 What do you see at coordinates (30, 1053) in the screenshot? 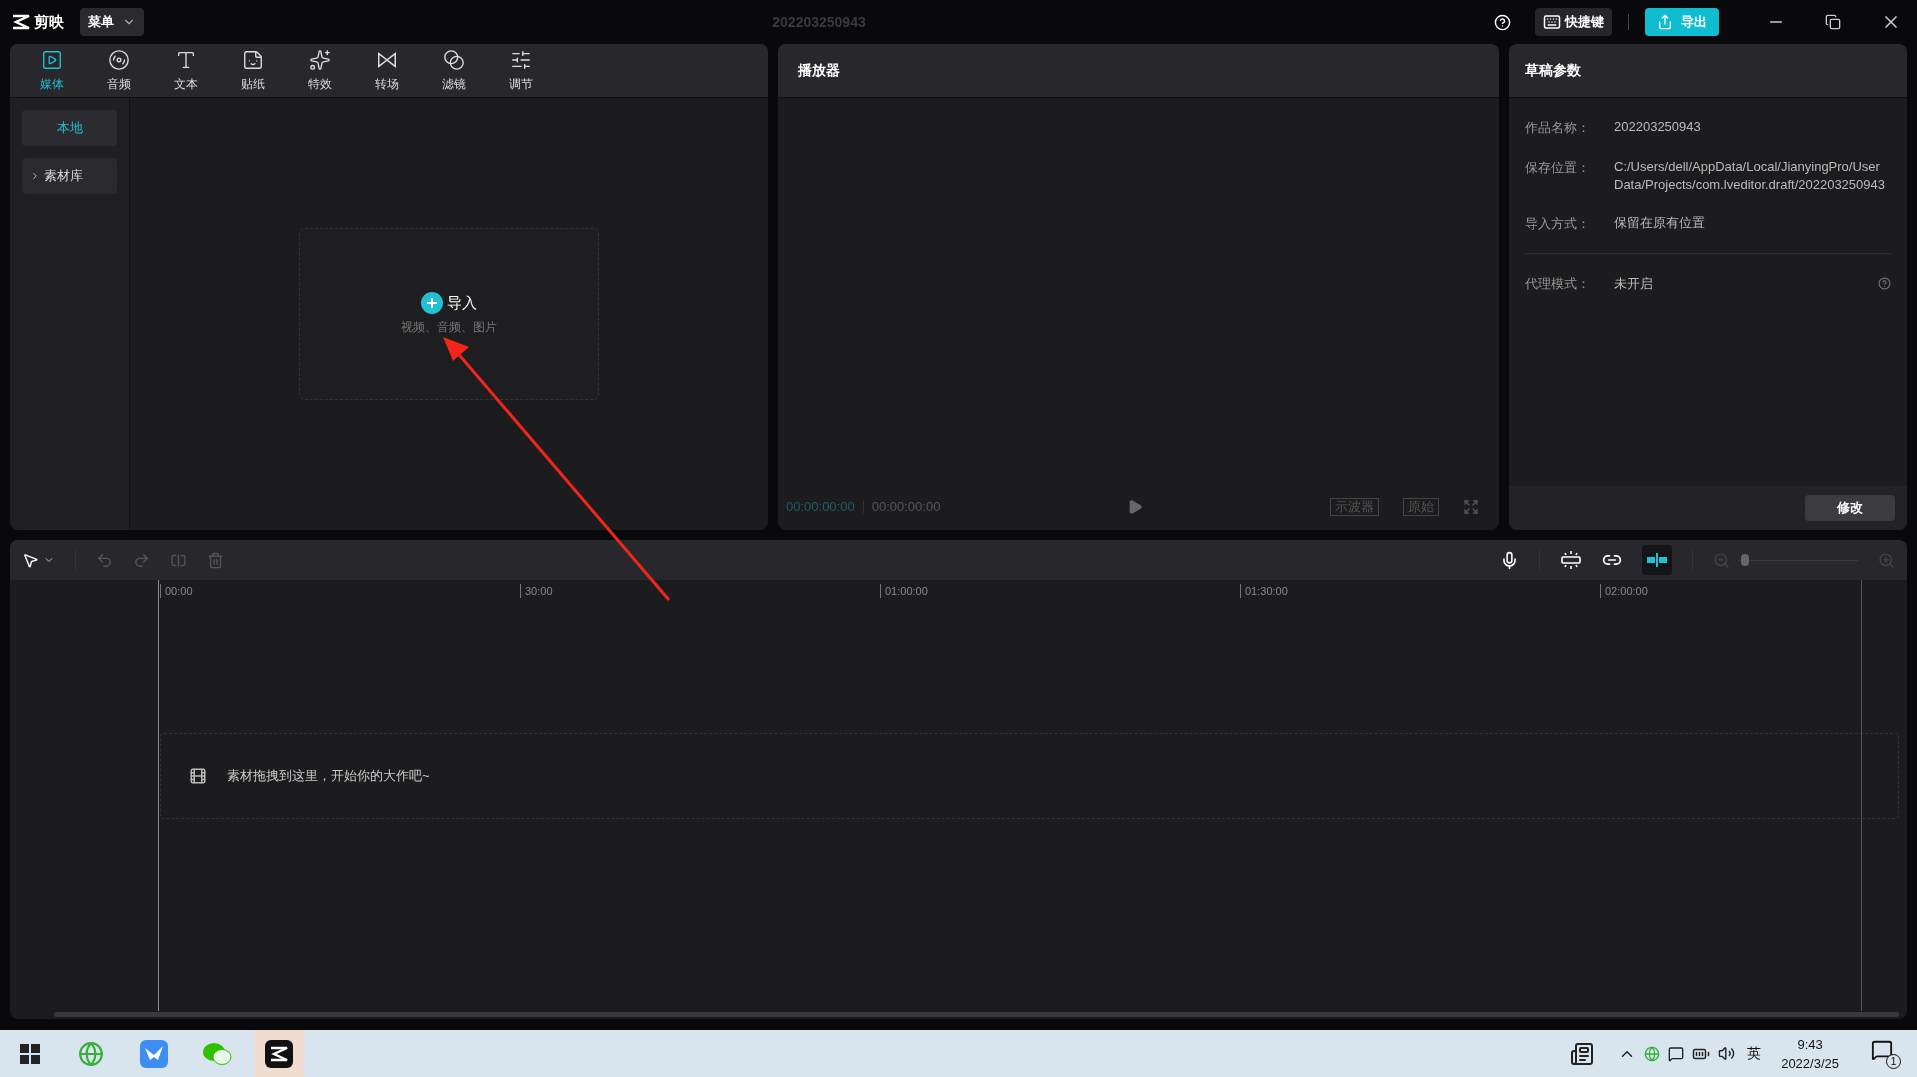
I see `windows-start-icon` at bounding box center [30, 1053].